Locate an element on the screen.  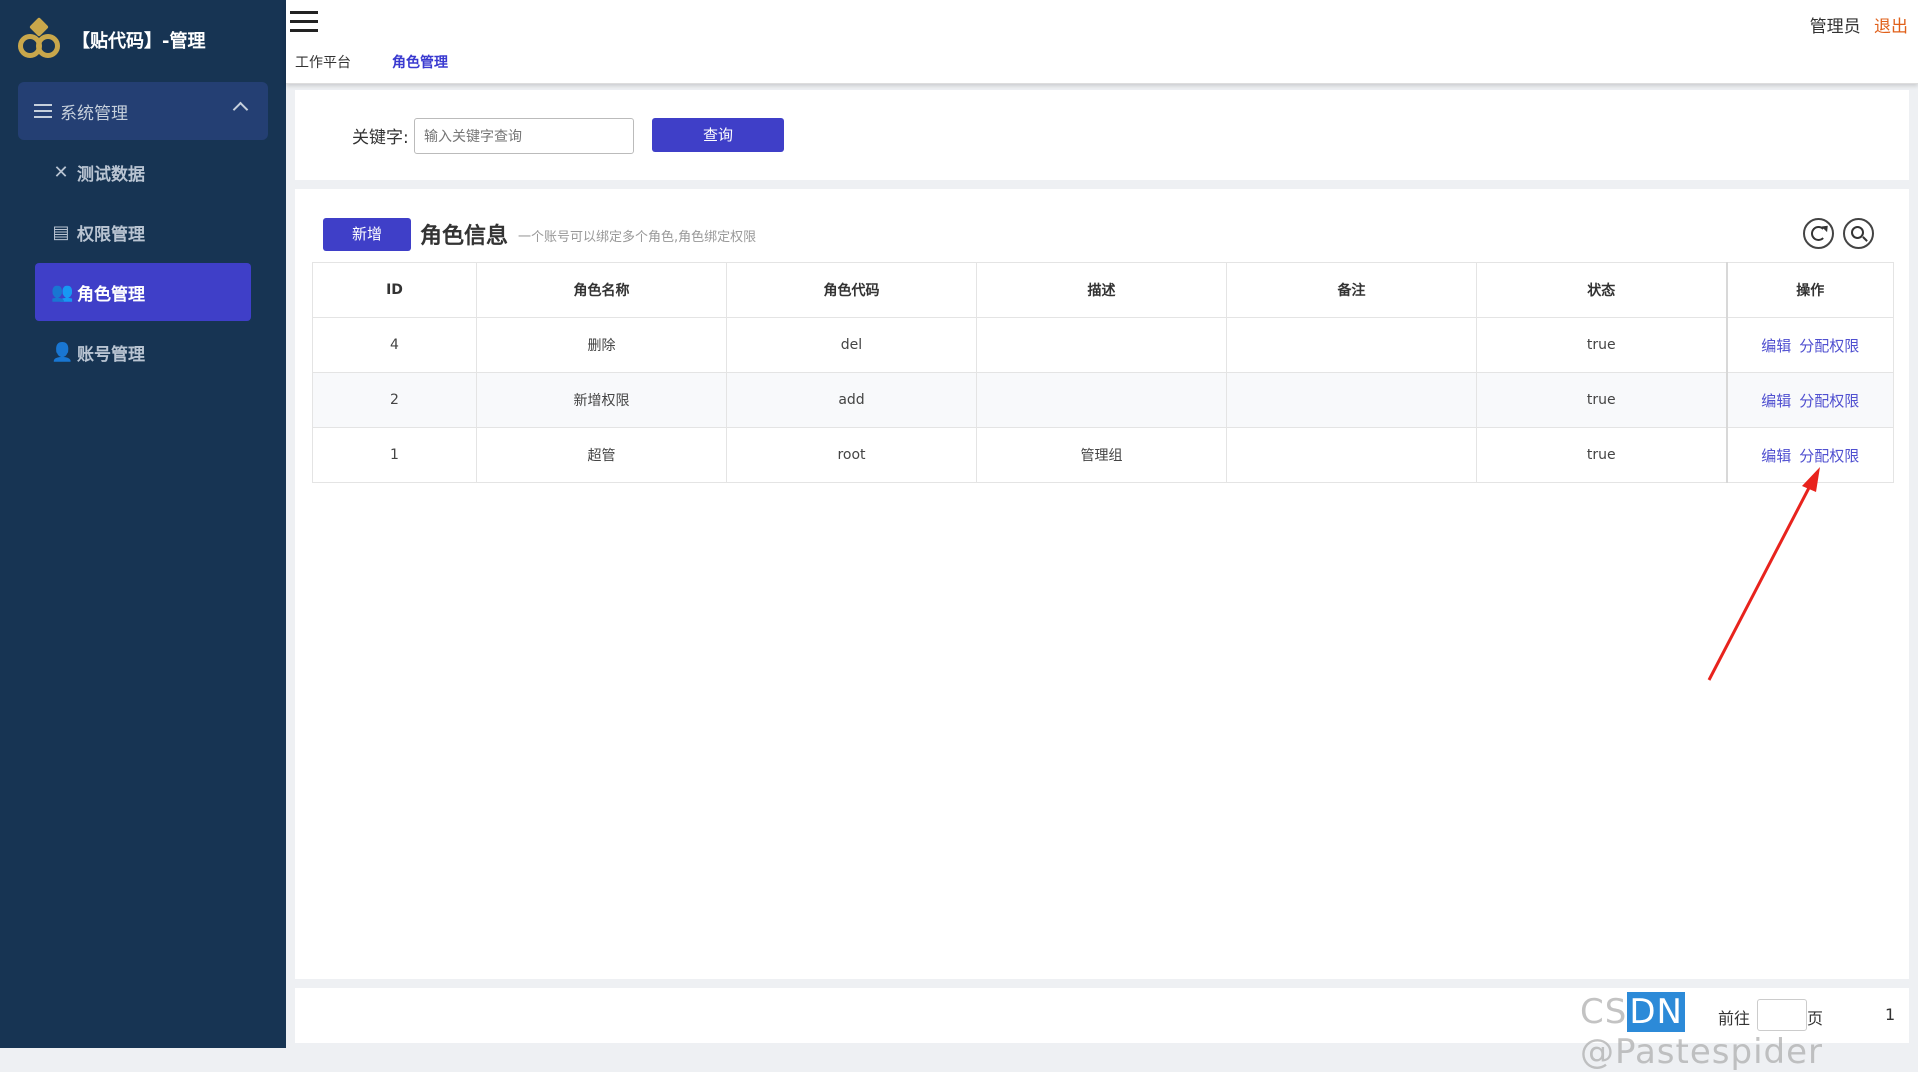
users-icon: 👥 is located at coordinates (62, 292).